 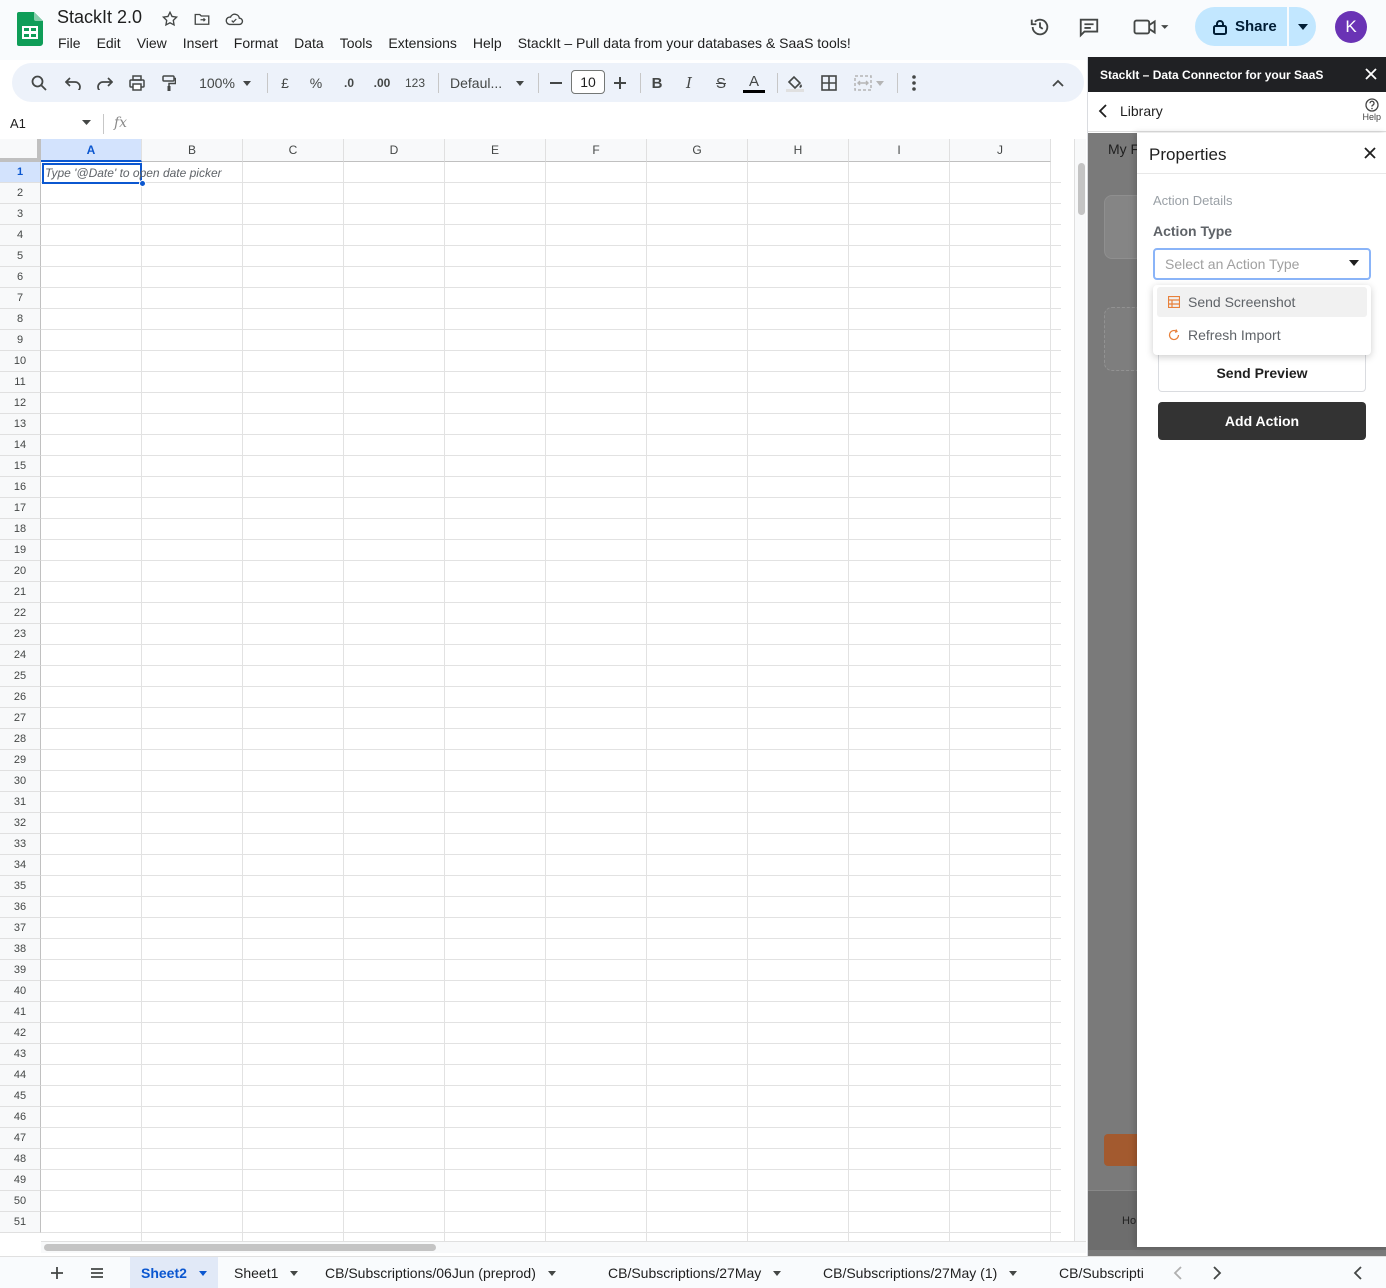 I want to click on comments-icon, so click(x=1089, y=27).